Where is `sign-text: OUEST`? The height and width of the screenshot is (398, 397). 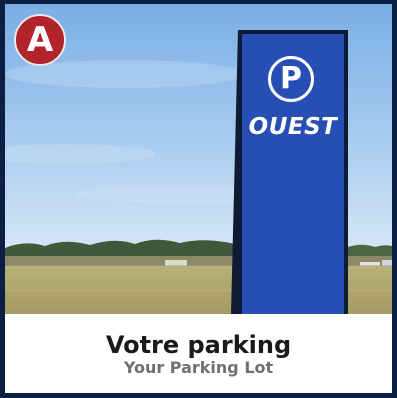 sign-text: OUEST is located at coordinates (293, 127).